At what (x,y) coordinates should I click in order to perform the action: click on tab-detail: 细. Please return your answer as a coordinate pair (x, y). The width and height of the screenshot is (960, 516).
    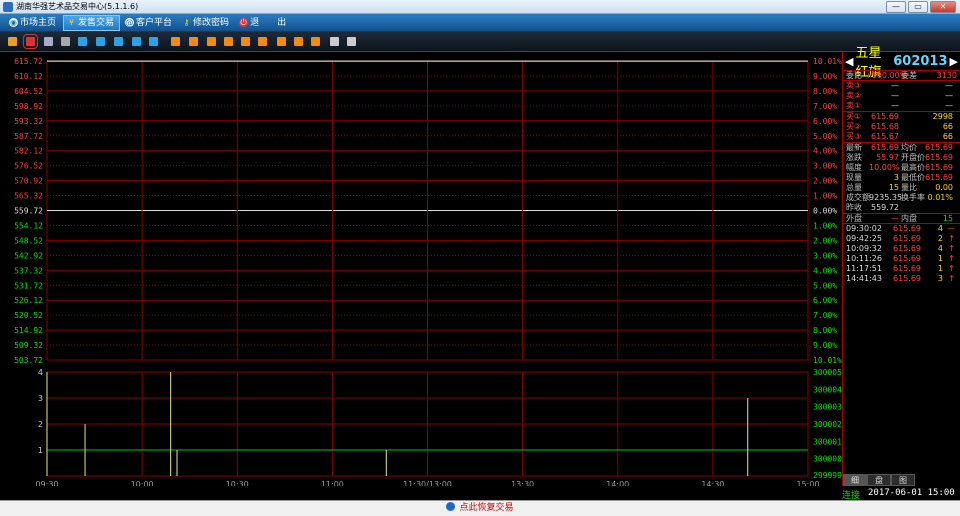
    Looking at the image, I should click on (855, 480).